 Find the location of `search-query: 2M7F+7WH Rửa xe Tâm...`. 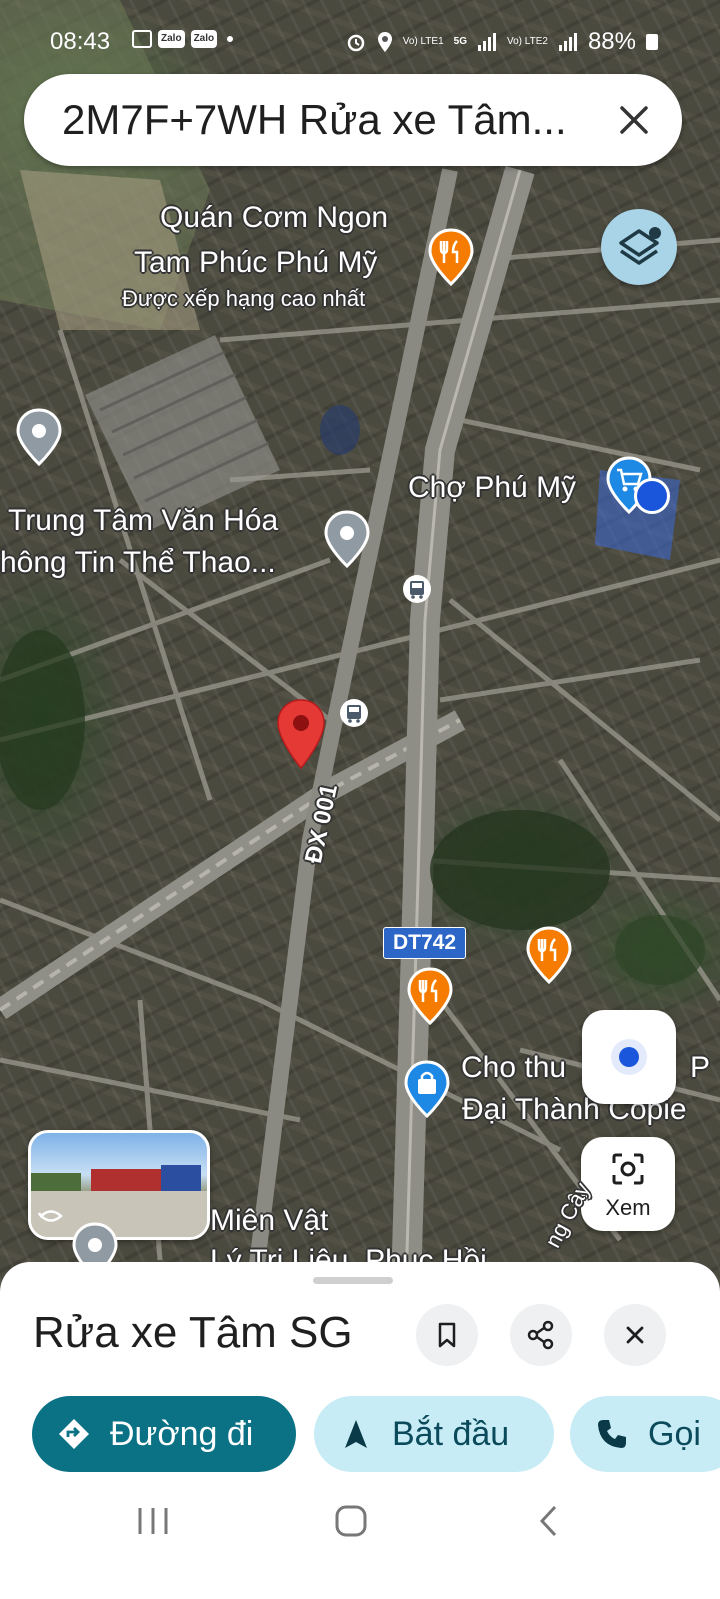

search-query: 2M7F+7WH Rửa xe Tâm... is located at coordinates (314, 120).